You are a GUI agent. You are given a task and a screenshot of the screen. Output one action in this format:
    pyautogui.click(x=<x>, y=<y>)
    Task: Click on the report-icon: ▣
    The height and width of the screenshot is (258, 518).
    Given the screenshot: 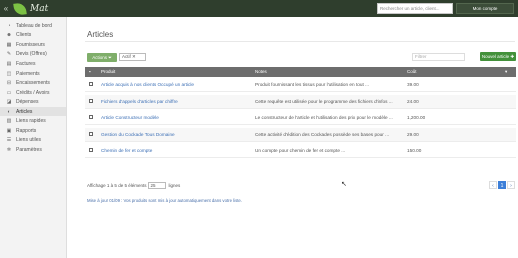 What is the action you would take?
    pyautogui.click(x=9, y=130)
    